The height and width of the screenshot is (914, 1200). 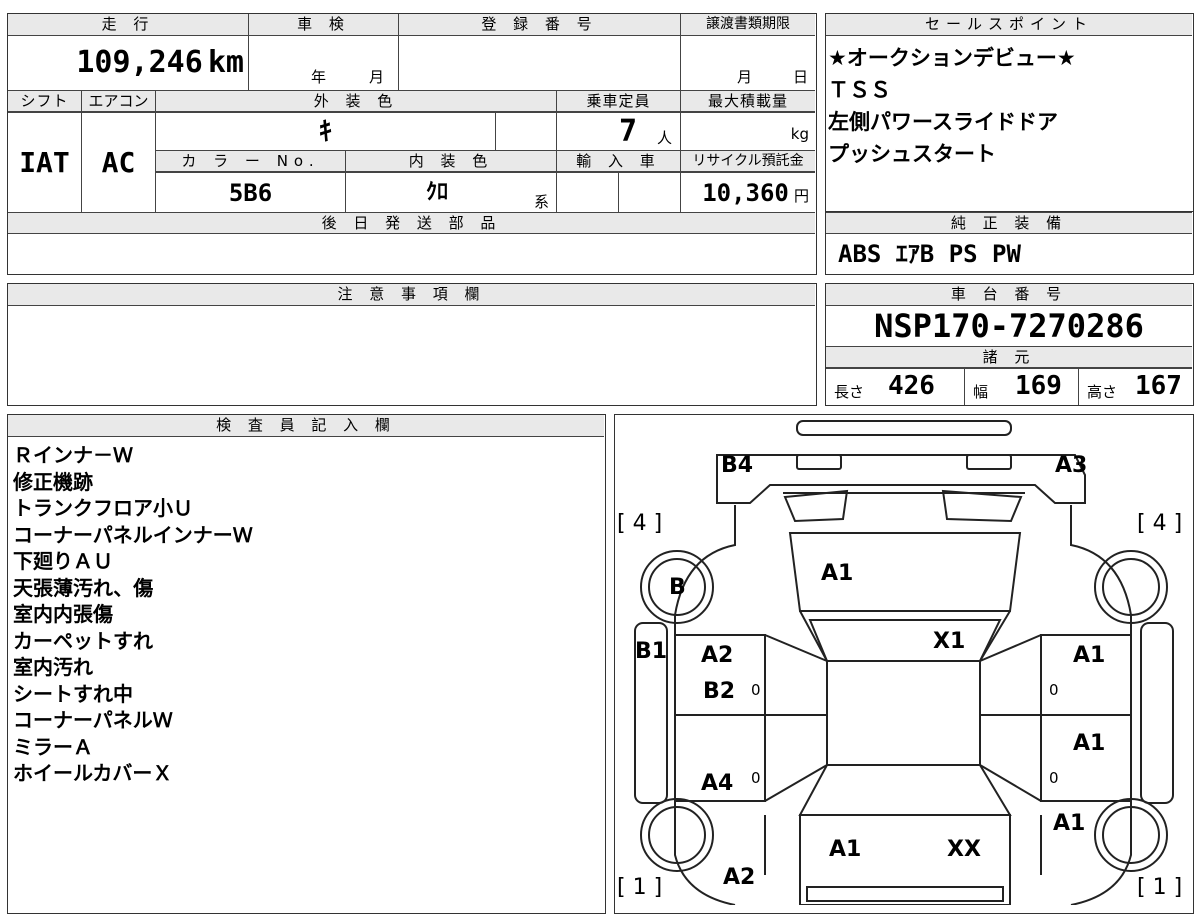 I want to click on sales-point-item: ★オークションデビュー★, so click(x=952, y=58).